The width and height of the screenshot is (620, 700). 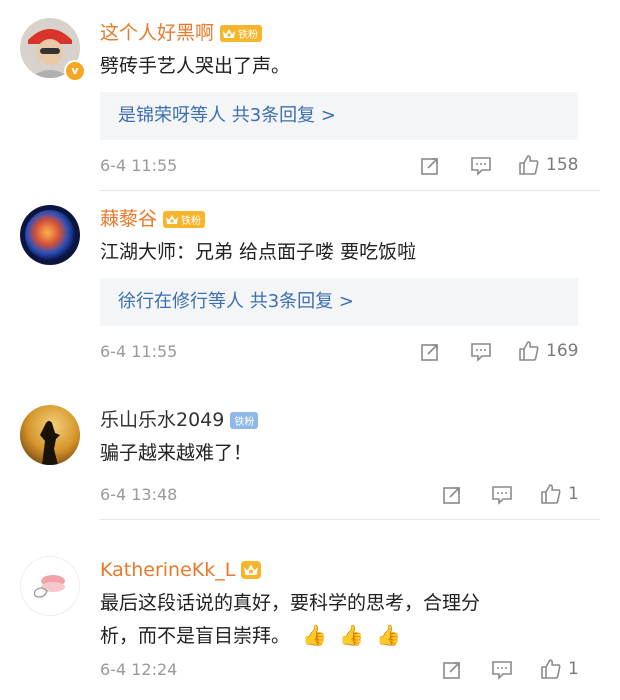 I want to click on comment-text: 最后这段话说的真好，要科学的思考，合理分 析，而不是盲目崇拜。 👍 👍 👍, so click(x=345, y=619).